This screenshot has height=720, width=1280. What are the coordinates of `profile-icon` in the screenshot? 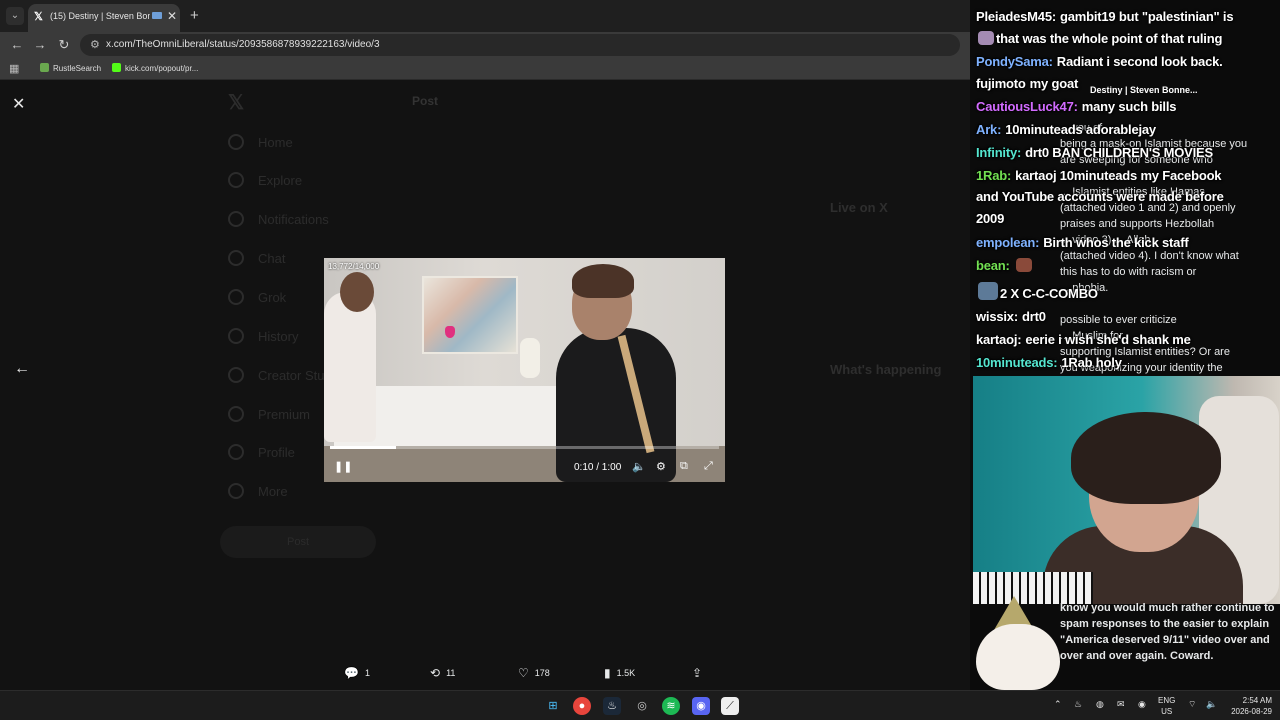 It's located at (236, 452).